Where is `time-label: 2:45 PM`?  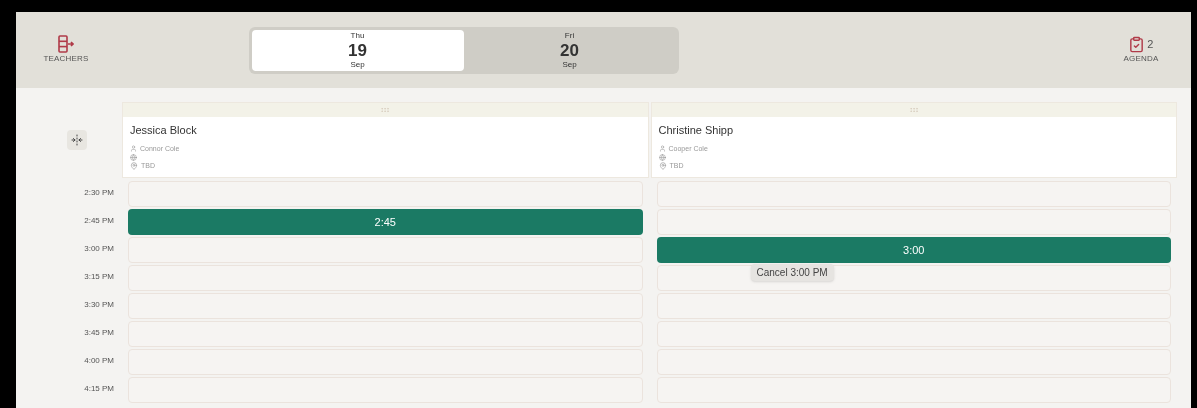 time-label: 2:45 PM is located at coordinates (99, 220).